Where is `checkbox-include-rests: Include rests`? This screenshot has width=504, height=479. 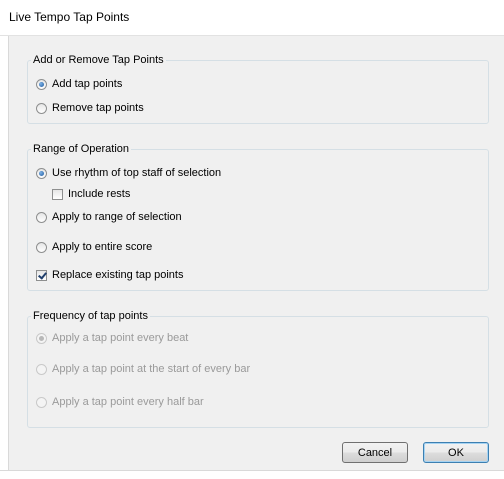
checkbox-include-rests: Include rests is located at coordinates (91, 194).